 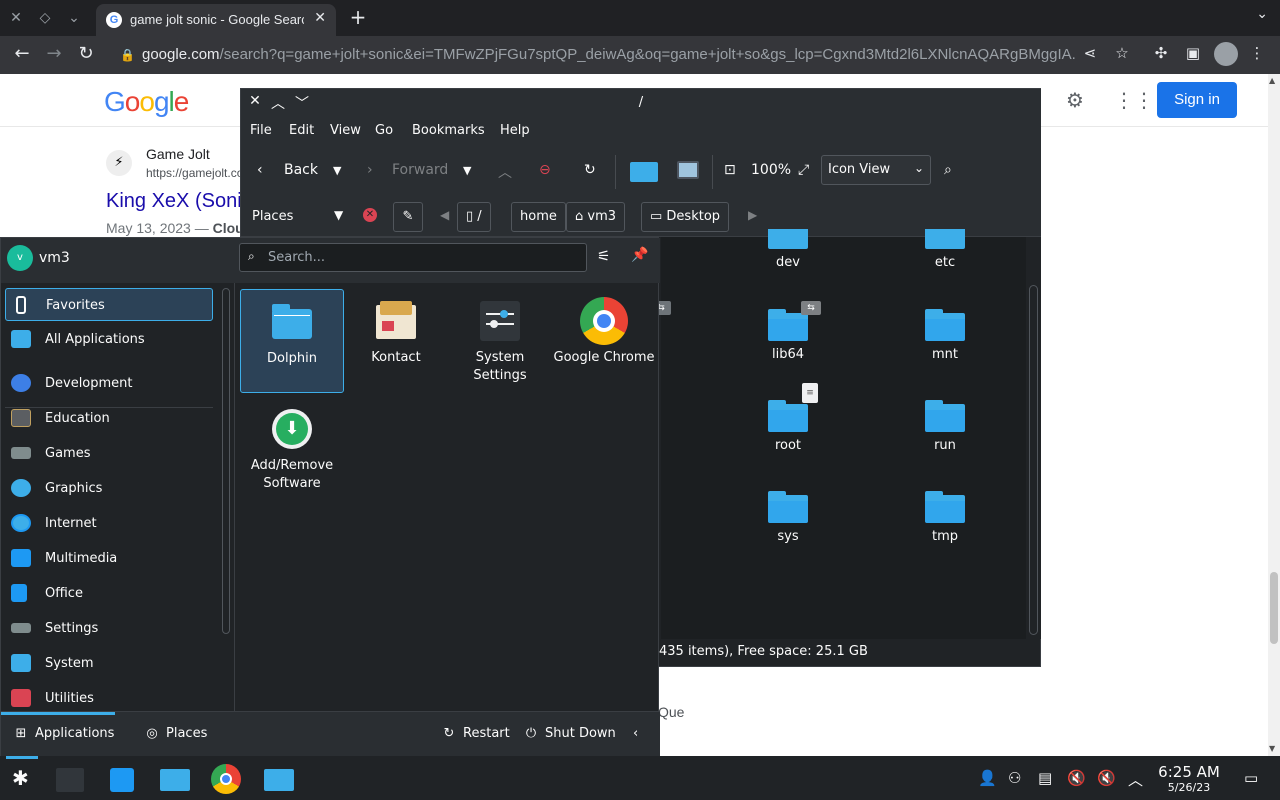 What do you see at coordinates (596, 217) in the screenshot?
I see `breadcrumb-vm3: ⌂ vm3` at bounding box center [596, 217].